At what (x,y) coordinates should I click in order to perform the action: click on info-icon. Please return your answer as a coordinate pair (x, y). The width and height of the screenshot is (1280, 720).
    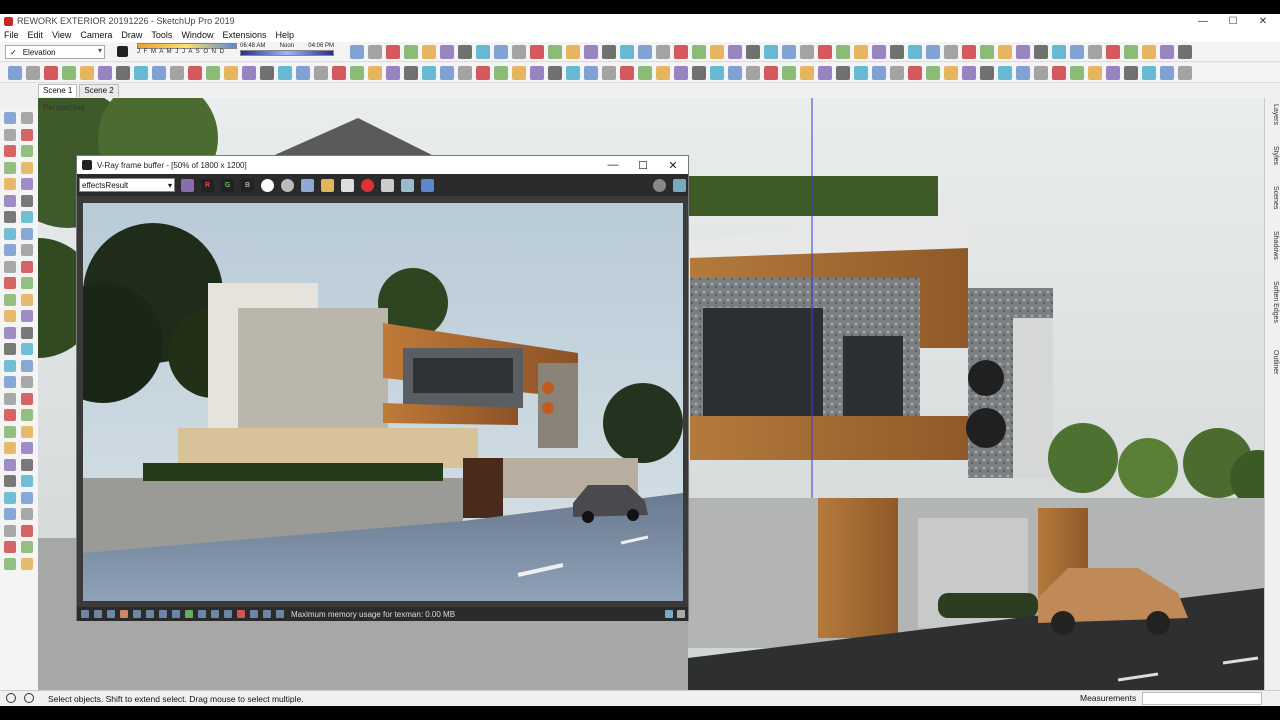
    Looking at the image, I should click on (29, 698).